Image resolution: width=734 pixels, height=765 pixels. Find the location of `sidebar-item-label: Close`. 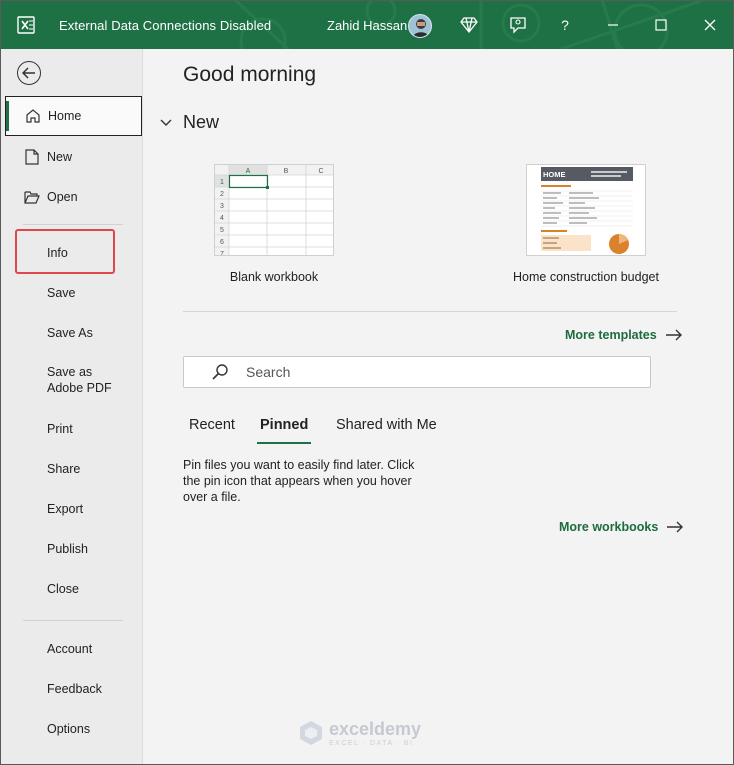

sidebar-item-label: Close is located at coordinates (63, 589).